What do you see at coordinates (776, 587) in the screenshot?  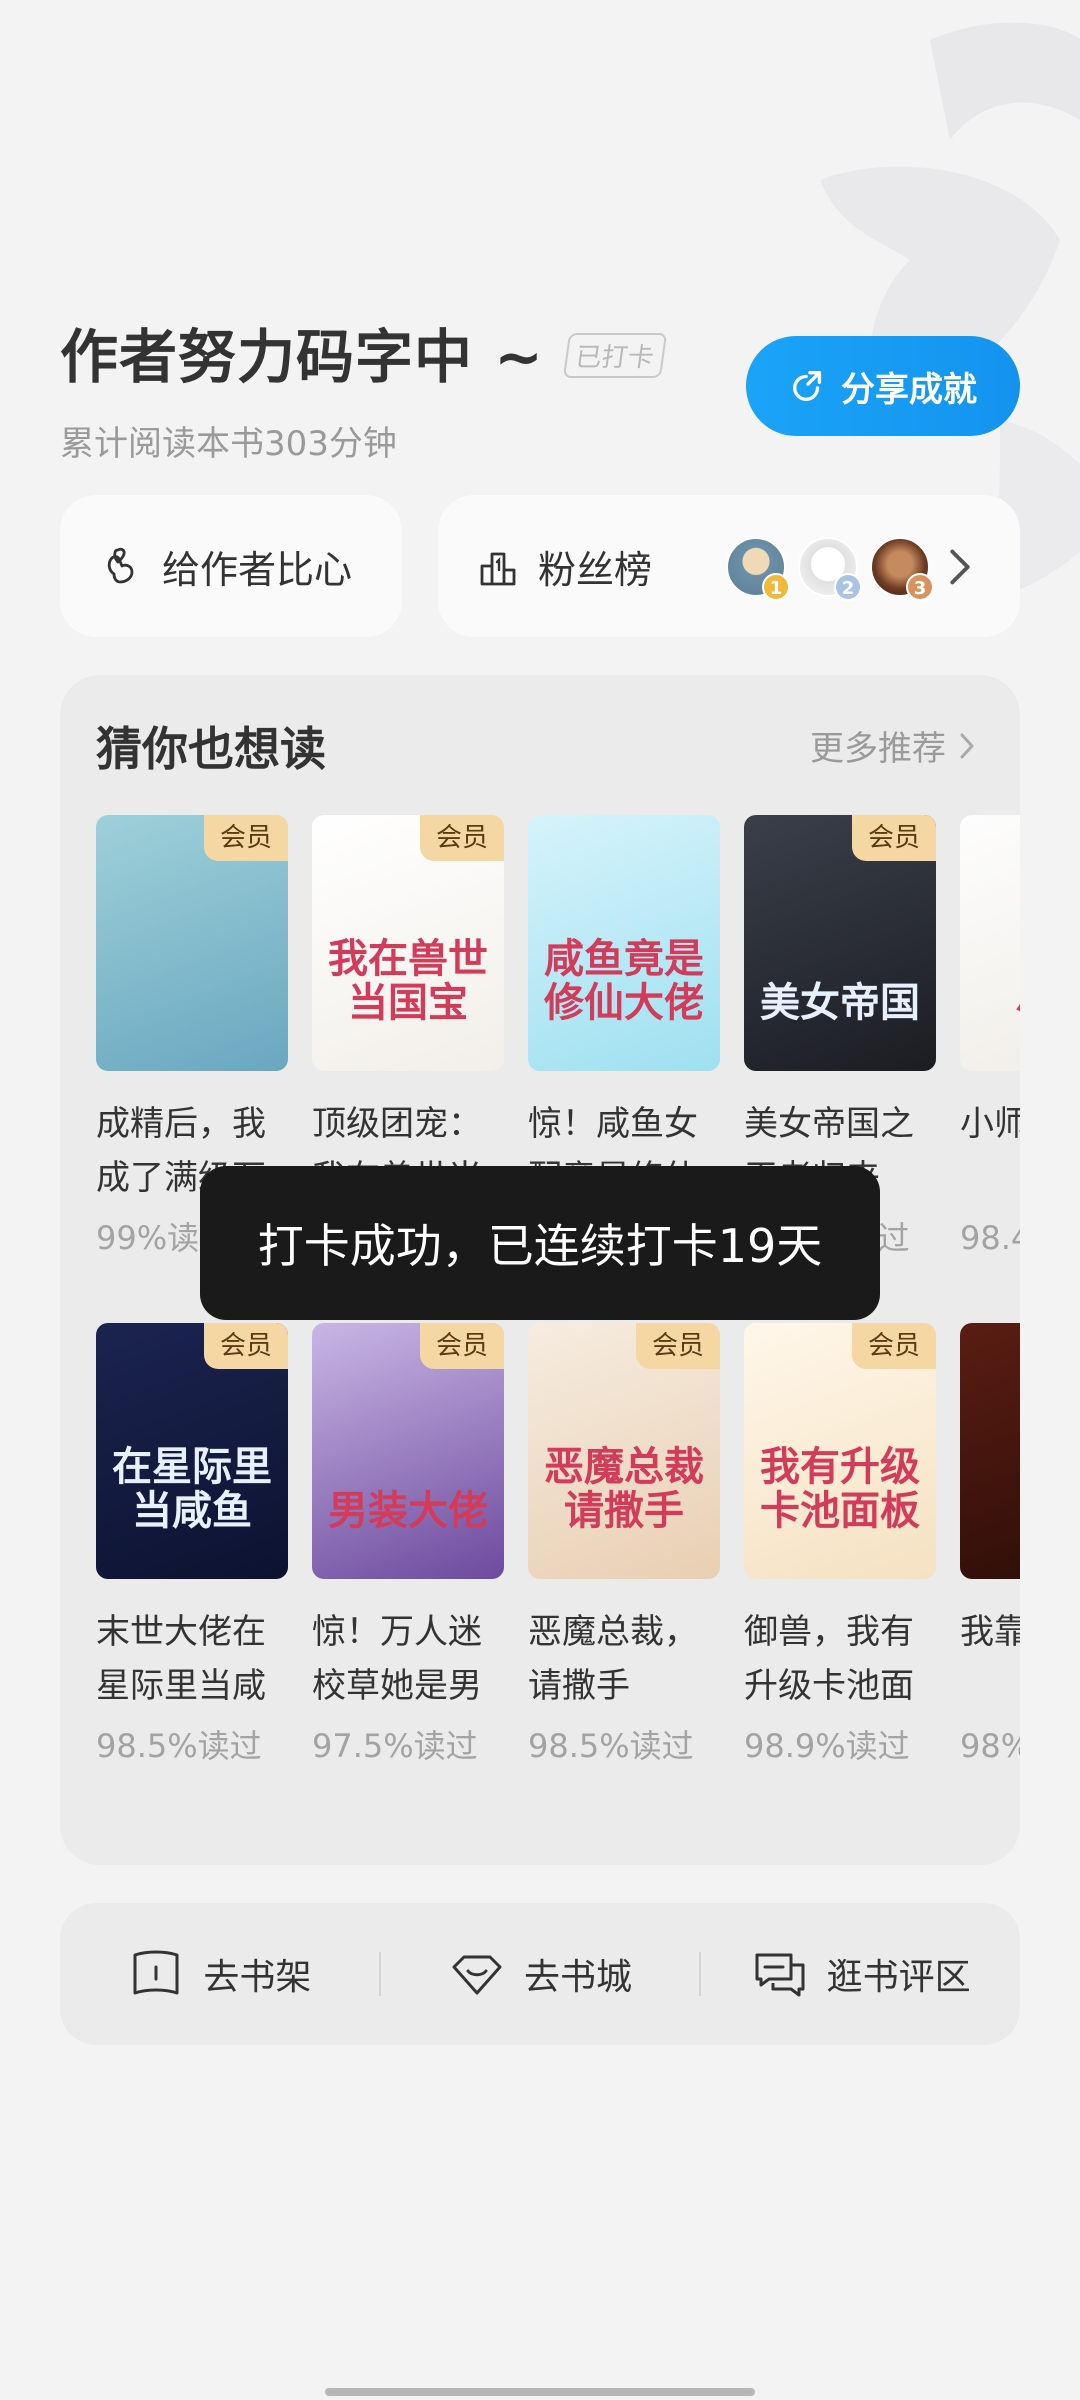 I see `rank-badge: 1` at bounding box center [776, 587].